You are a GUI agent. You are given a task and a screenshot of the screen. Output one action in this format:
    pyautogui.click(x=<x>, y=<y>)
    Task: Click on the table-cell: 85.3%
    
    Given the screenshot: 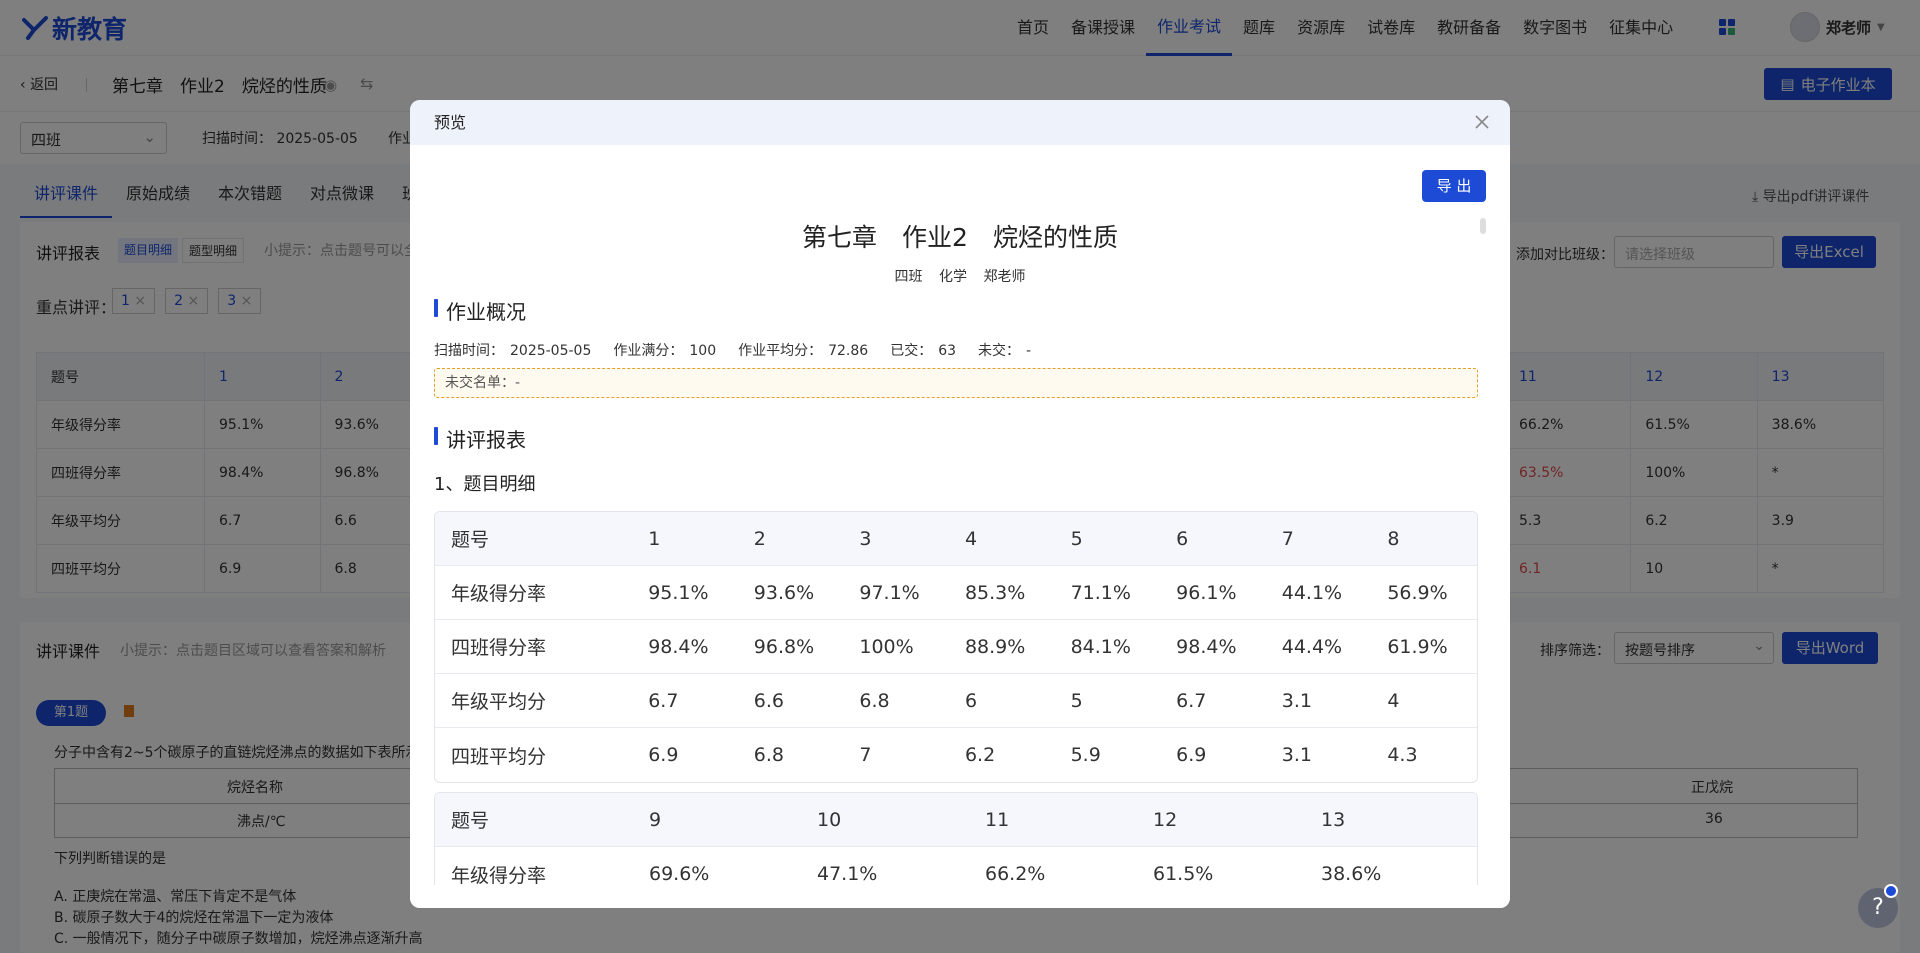 What is the action you would take?
    pyautogui.click(x=995, y=592)
    